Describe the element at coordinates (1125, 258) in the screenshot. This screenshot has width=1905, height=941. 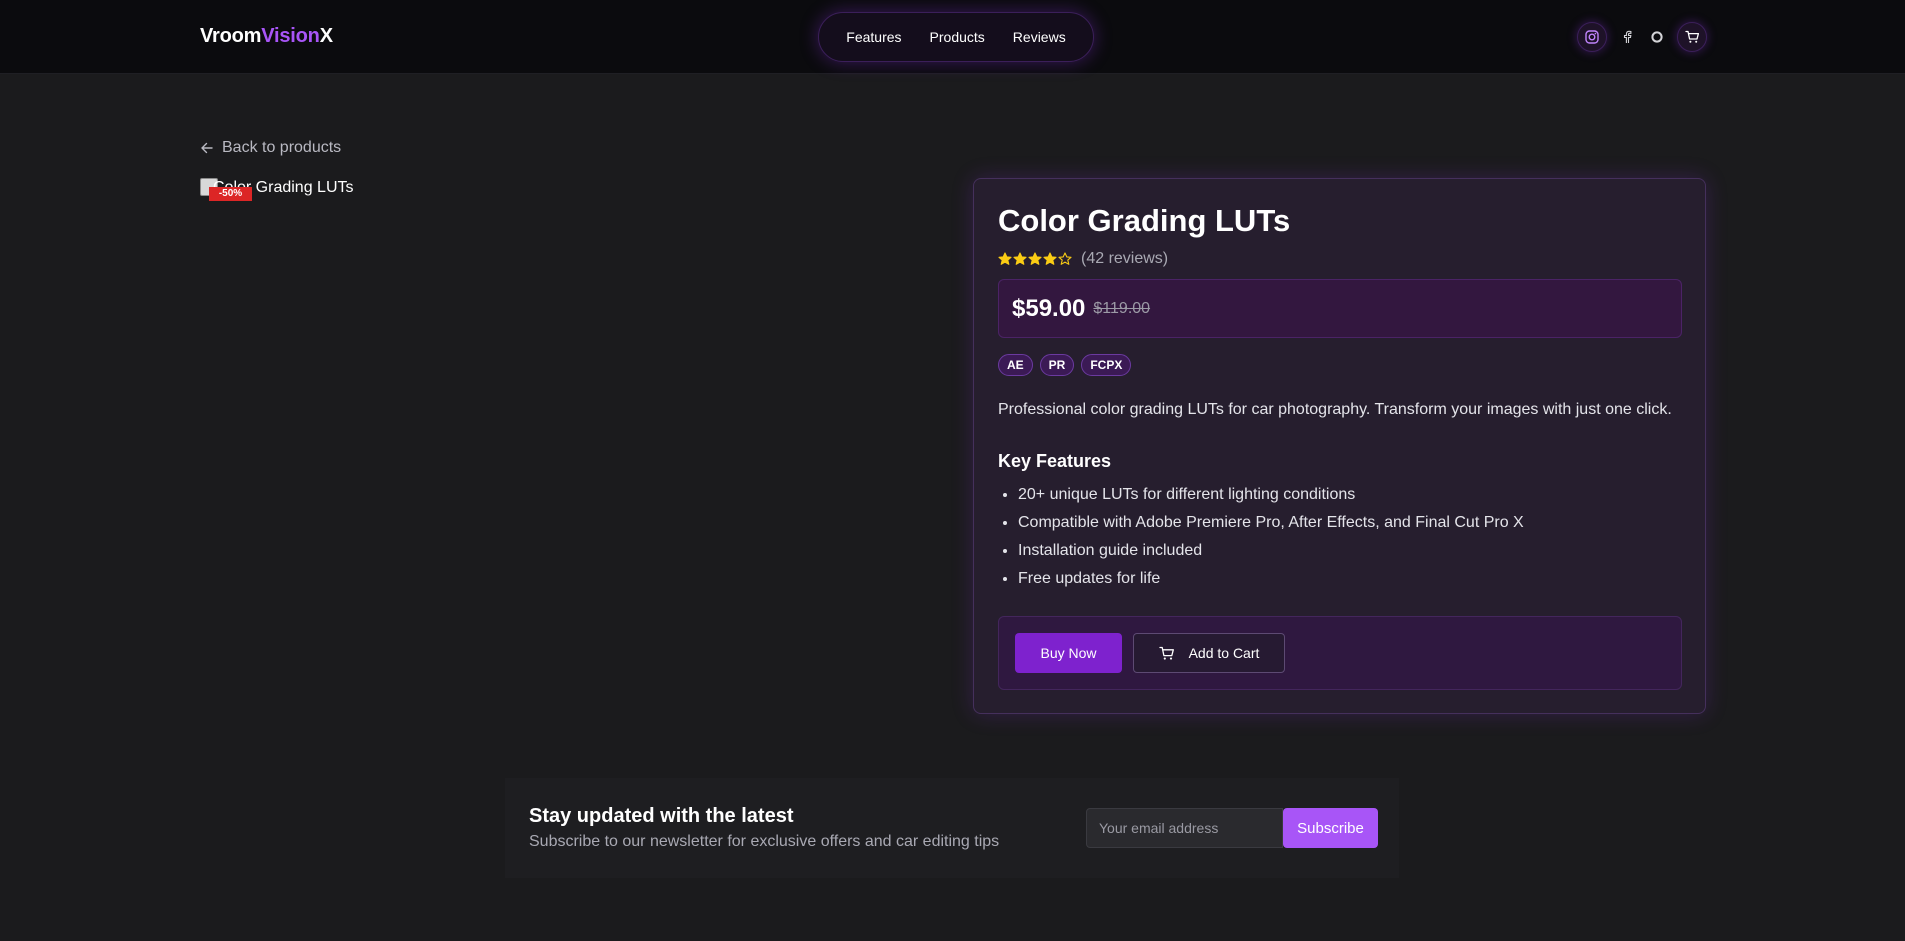
I see `reviews-count: (42 reviews)` at that location.